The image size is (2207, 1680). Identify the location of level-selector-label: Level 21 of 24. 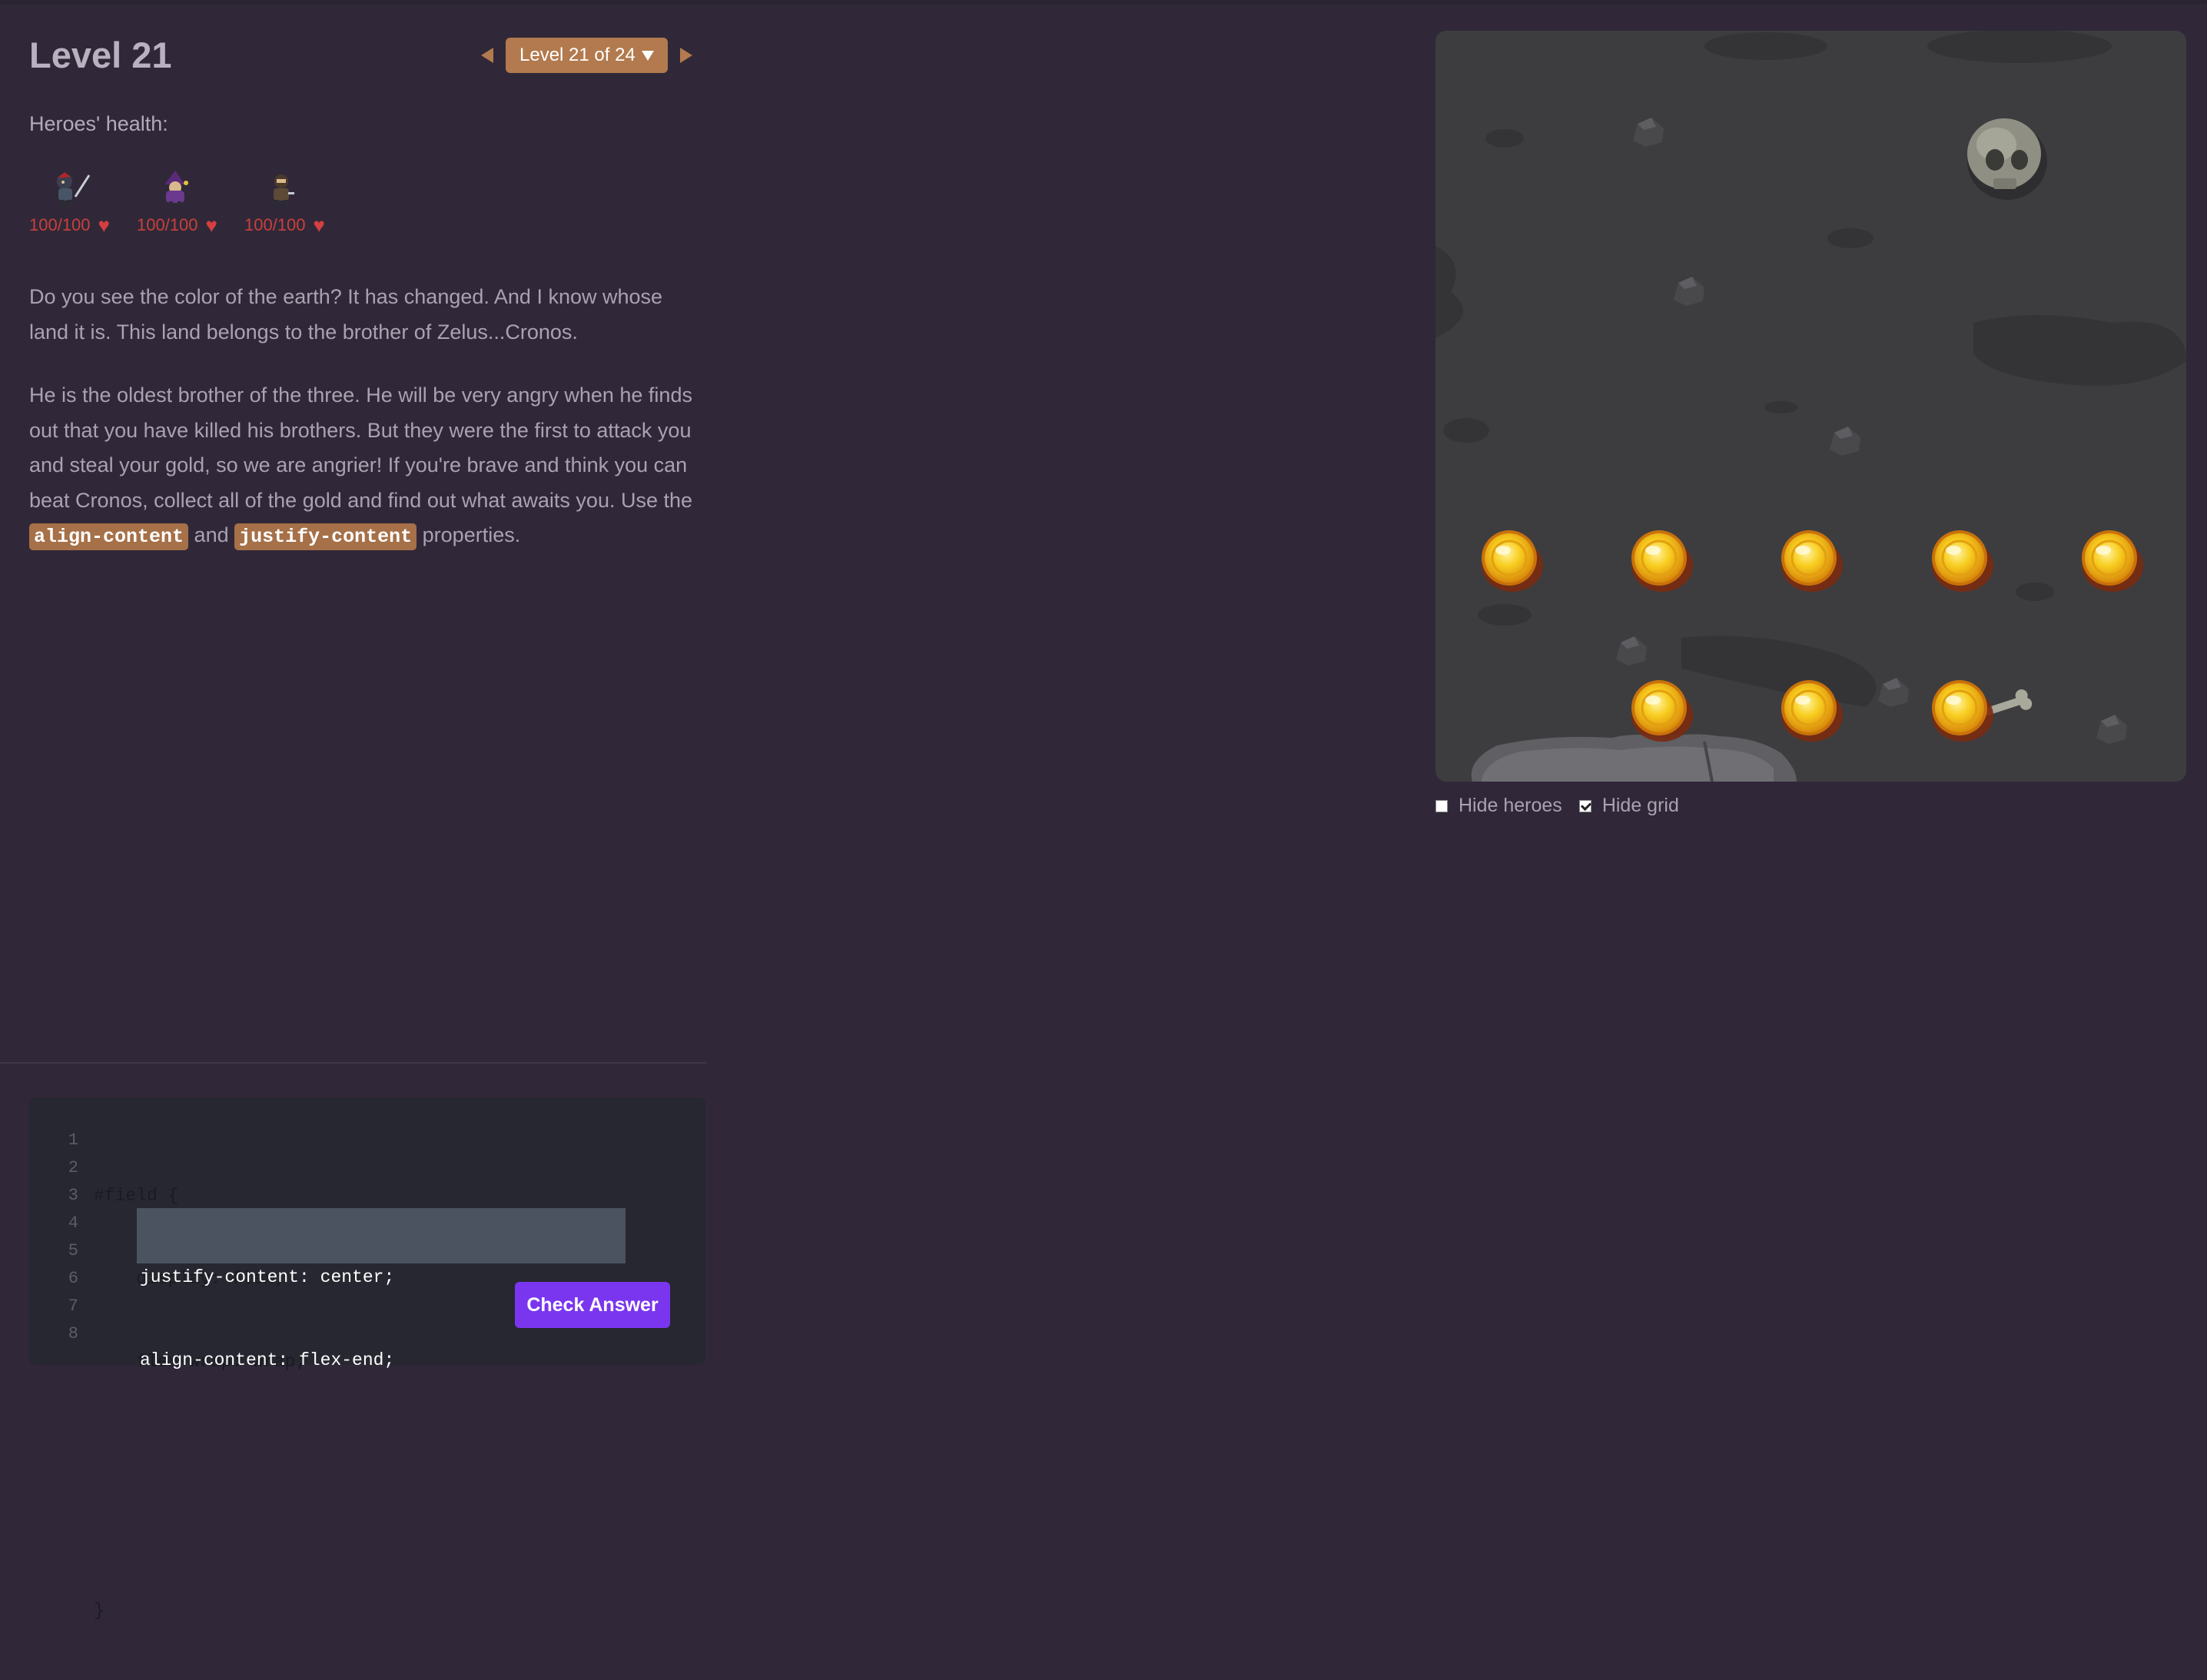
(577, 55).